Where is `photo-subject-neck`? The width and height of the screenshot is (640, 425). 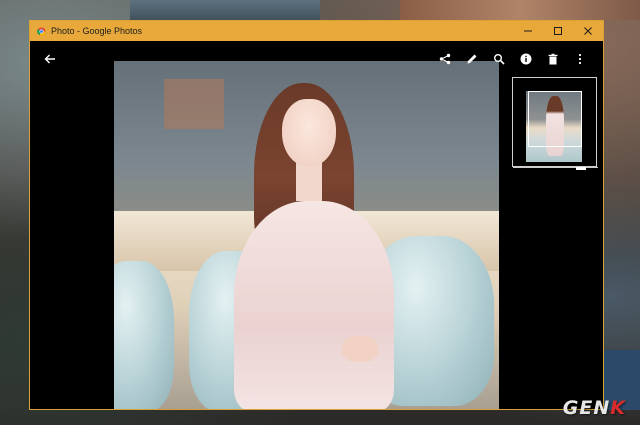 photo-subject-neck is located at coordinates (309, 181).